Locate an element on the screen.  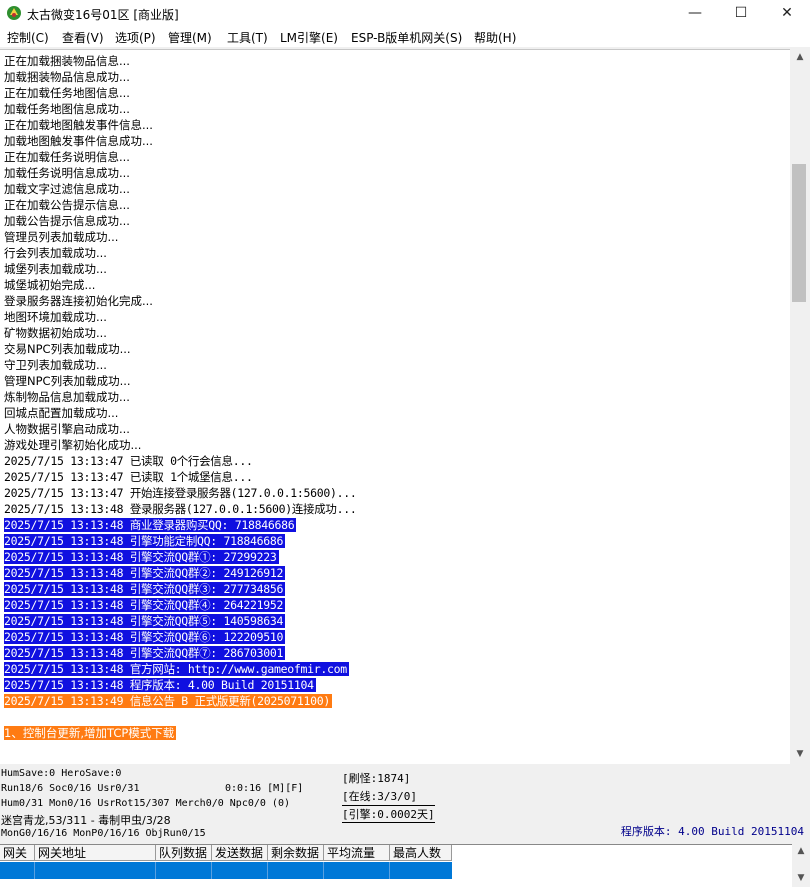
status-time: 0:0:16 [M][F] is located at coordinates (264, 788).